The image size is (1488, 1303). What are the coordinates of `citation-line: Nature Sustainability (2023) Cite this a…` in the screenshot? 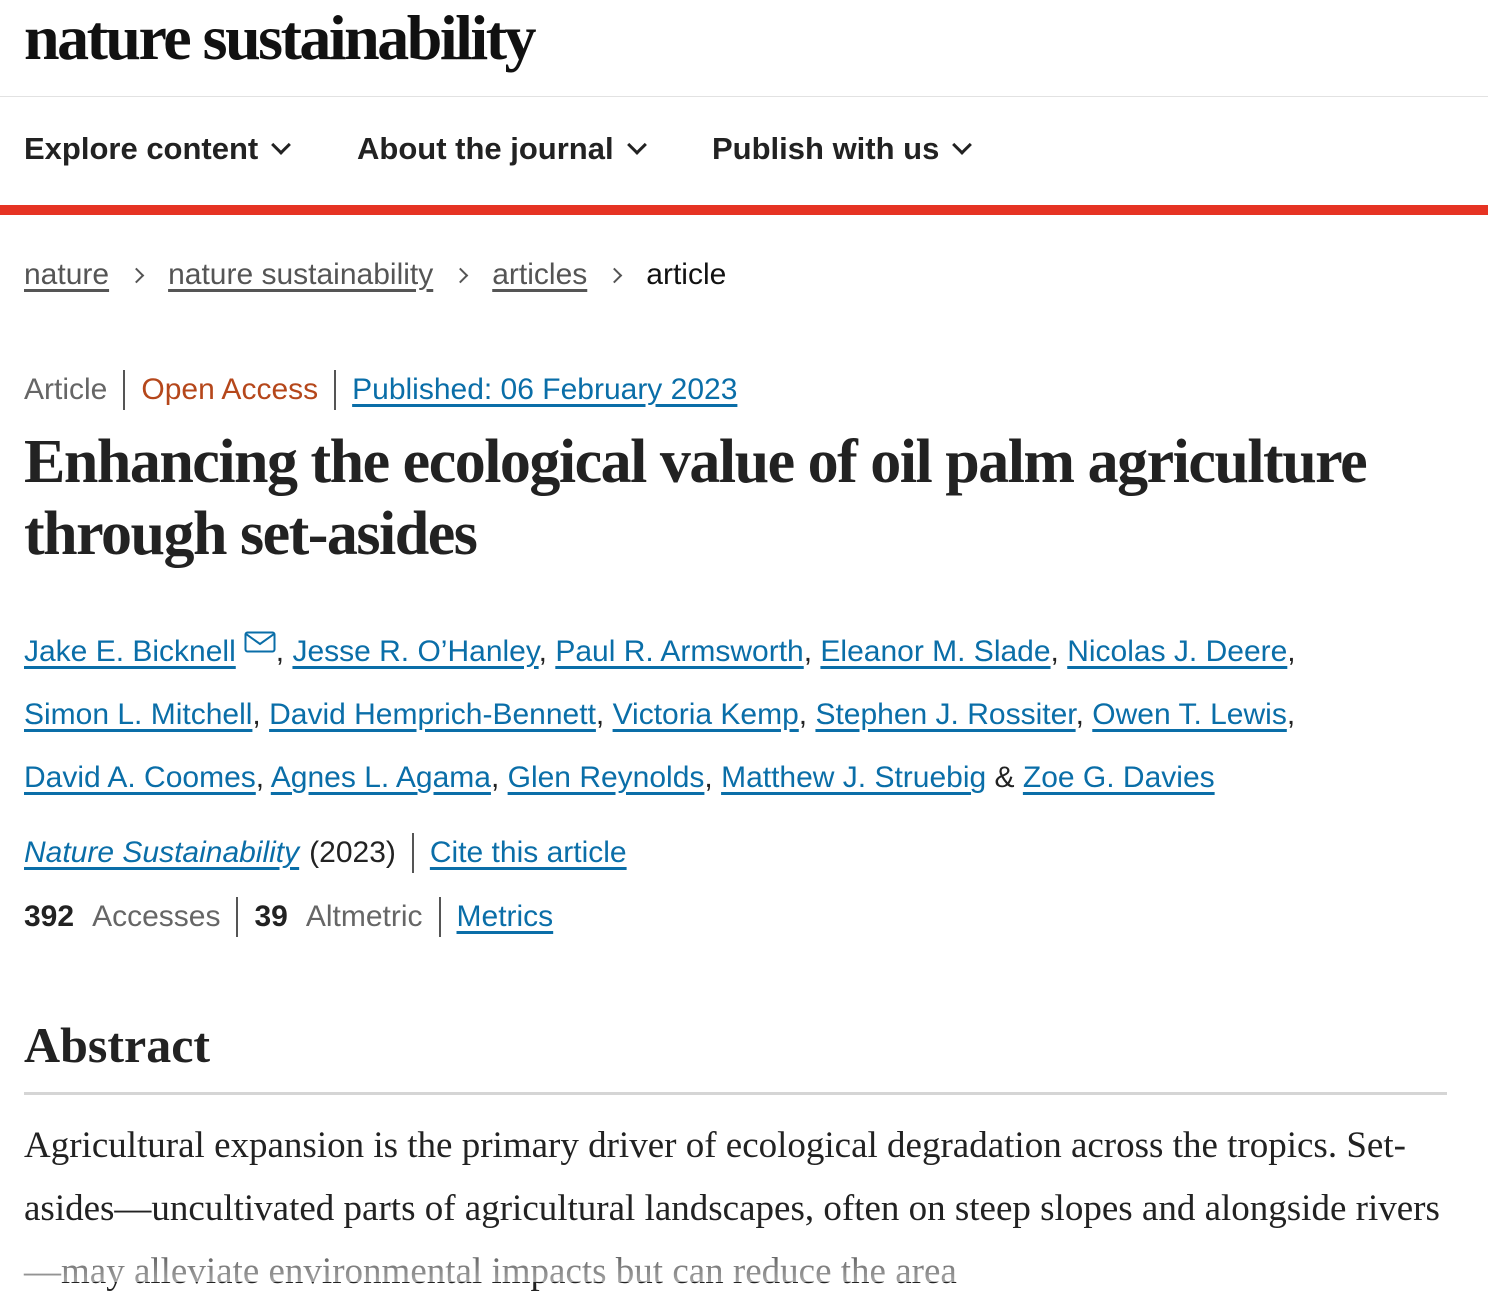 It's located at (325, 853).